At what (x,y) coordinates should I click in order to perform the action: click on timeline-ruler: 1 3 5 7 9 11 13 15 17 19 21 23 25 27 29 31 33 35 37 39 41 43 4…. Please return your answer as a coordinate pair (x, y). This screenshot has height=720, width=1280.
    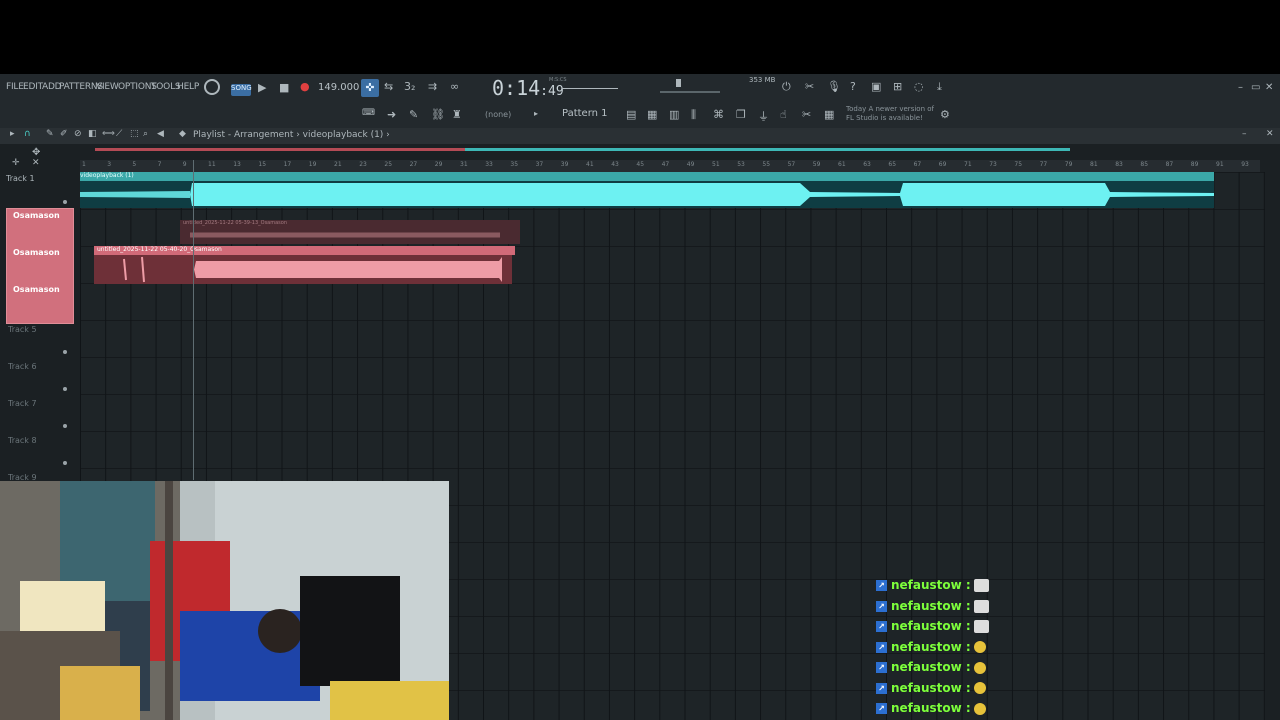
    Looking at the image, I should click on (670, 166).